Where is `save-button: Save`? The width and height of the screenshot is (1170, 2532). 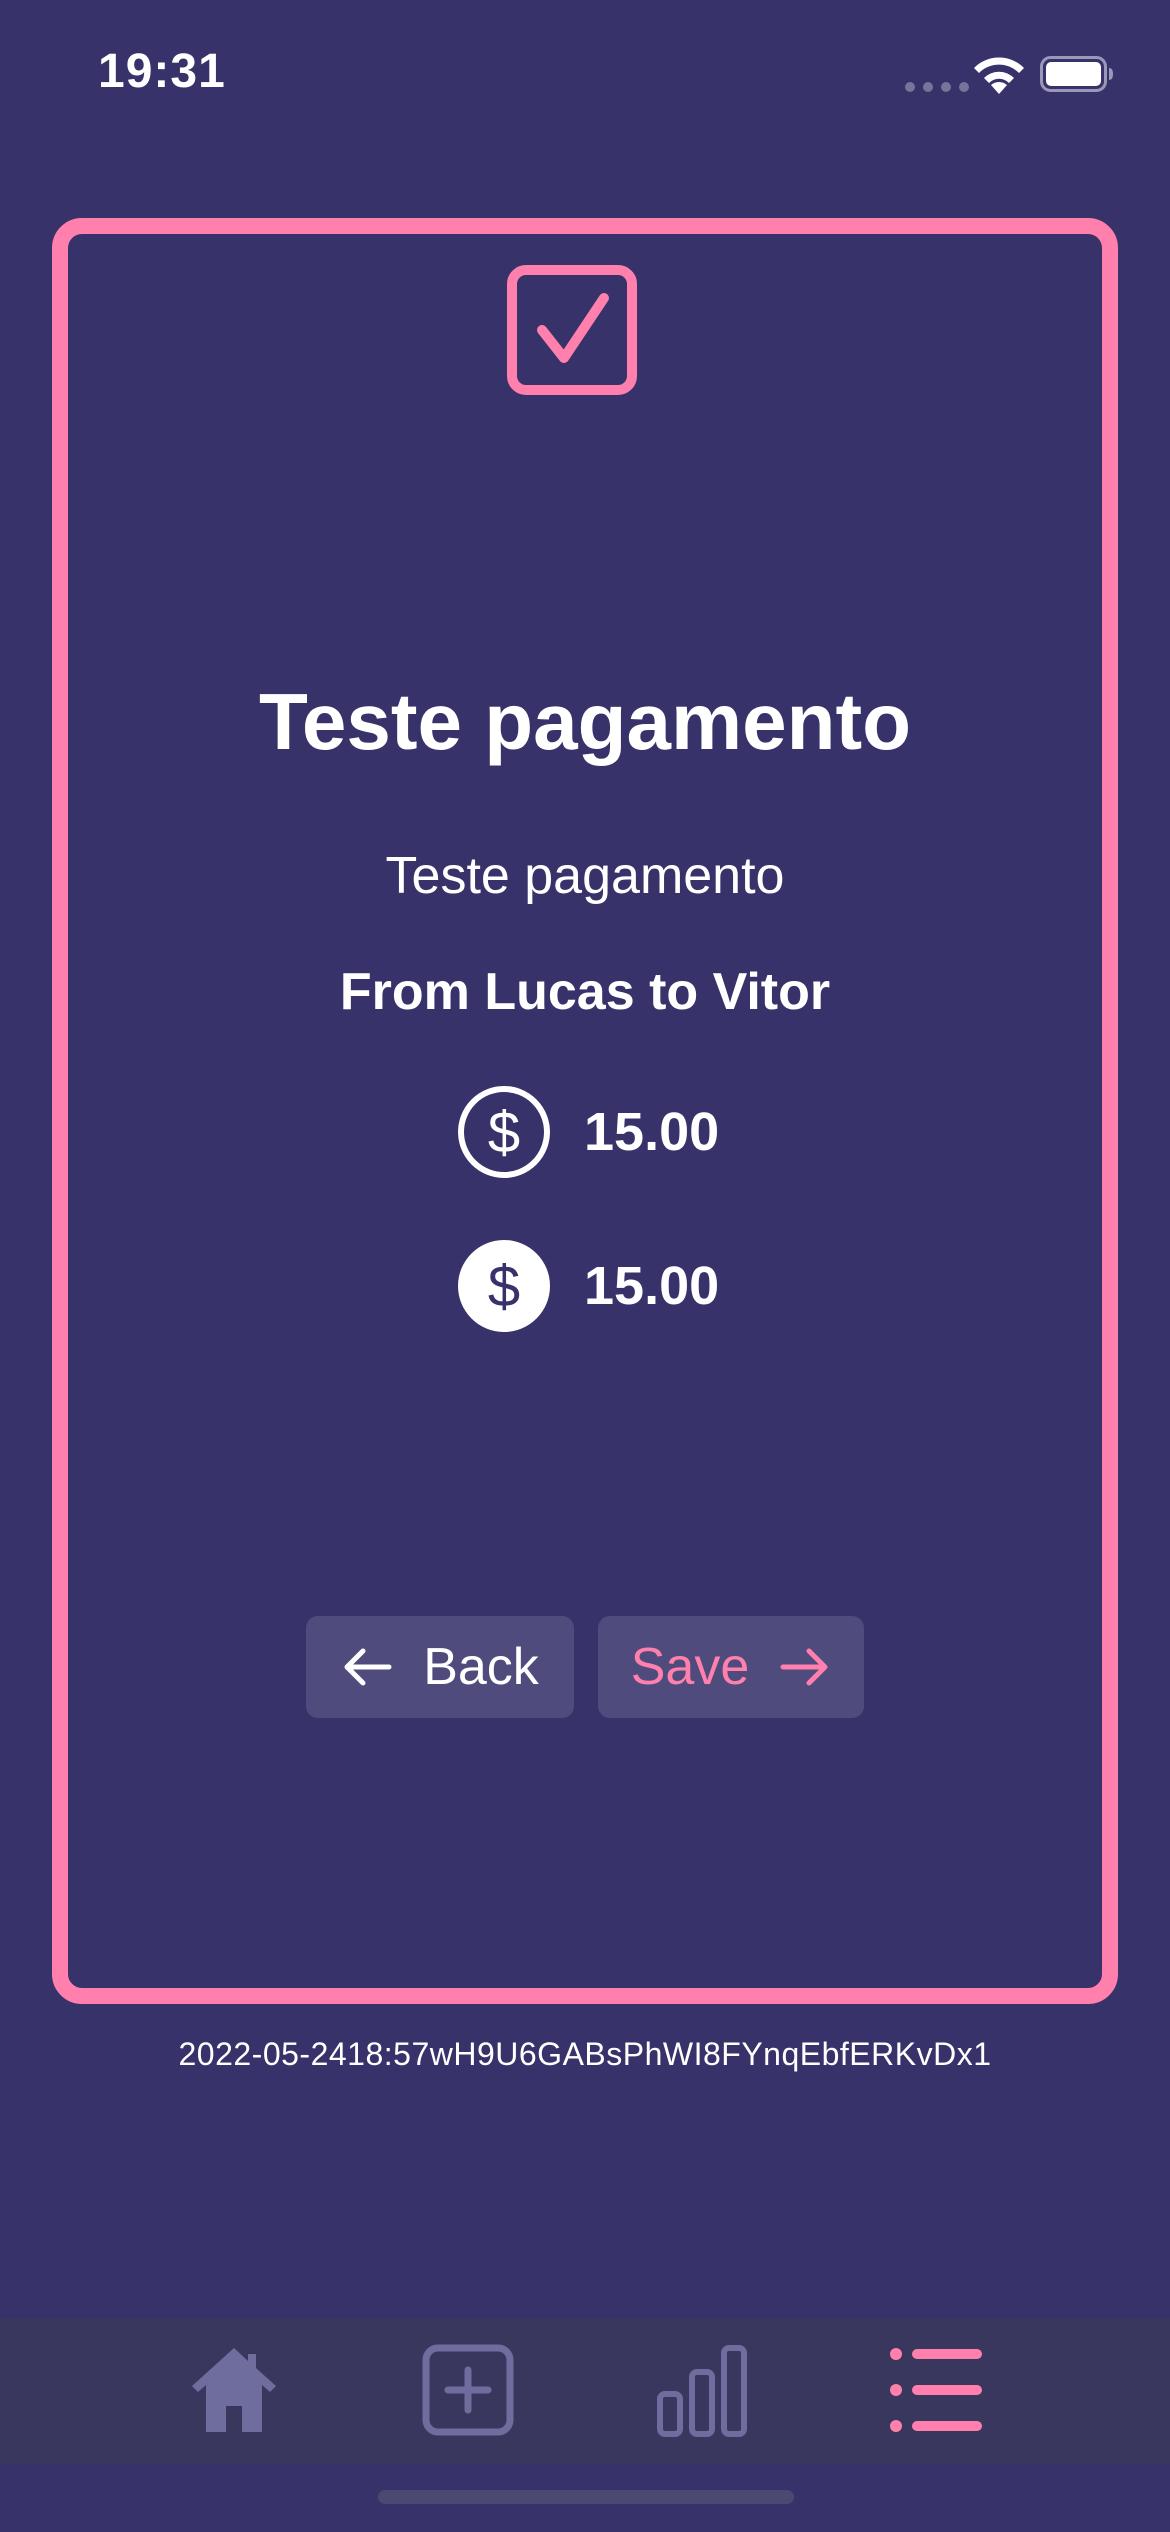
save-button: Save is located at coordinates (731, 1667).